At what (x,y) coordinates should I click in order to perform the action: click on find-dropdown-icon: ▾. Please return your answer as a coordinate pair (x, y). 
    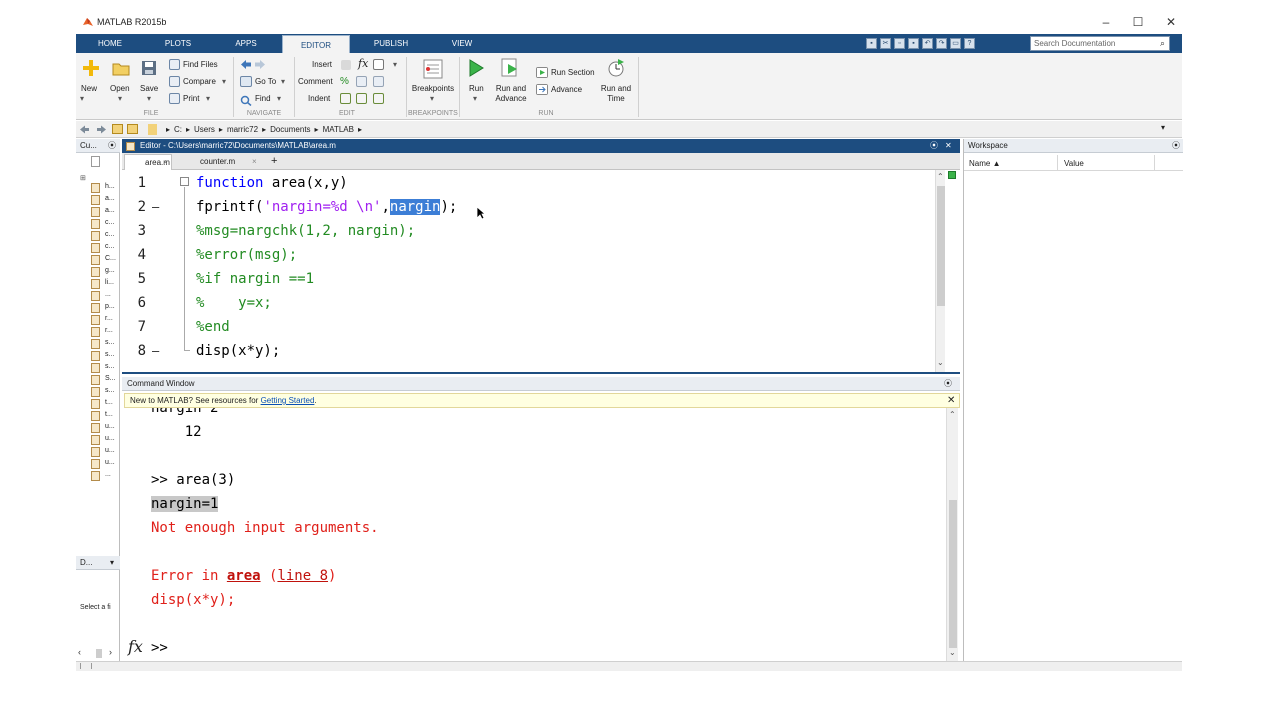
    Looking at the image, I should click on (279, 98).